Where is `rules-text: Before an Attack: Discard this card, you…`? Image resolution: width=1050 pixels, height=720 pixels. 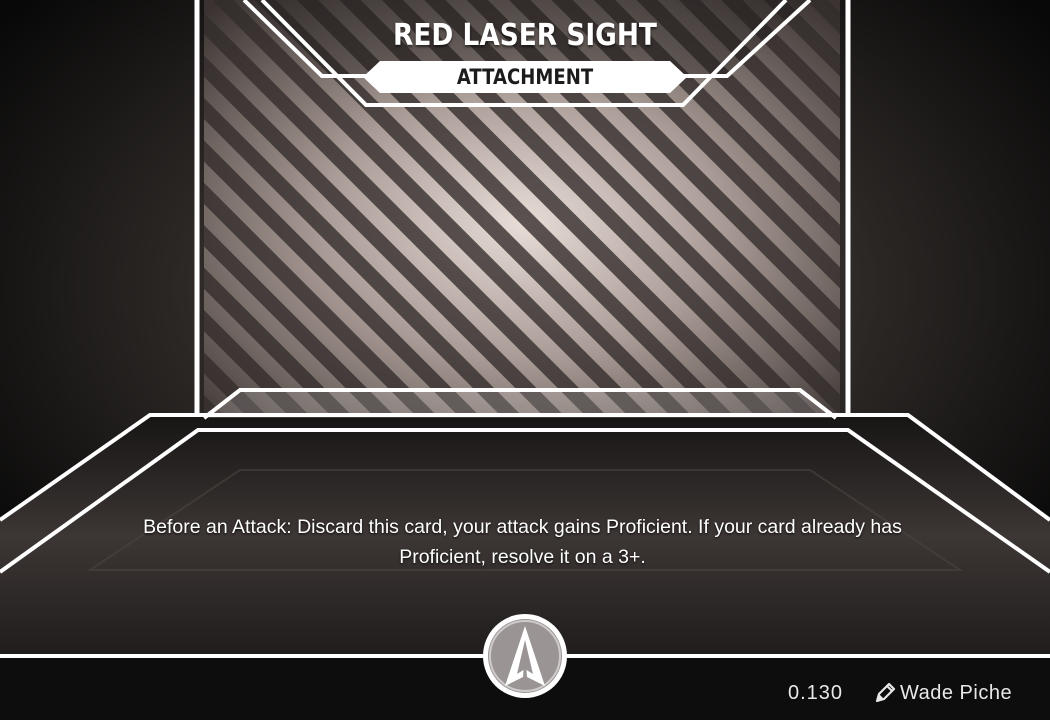
rules-text: Before an Attack: Discard this card, you… is located at coordinates (522, 542).